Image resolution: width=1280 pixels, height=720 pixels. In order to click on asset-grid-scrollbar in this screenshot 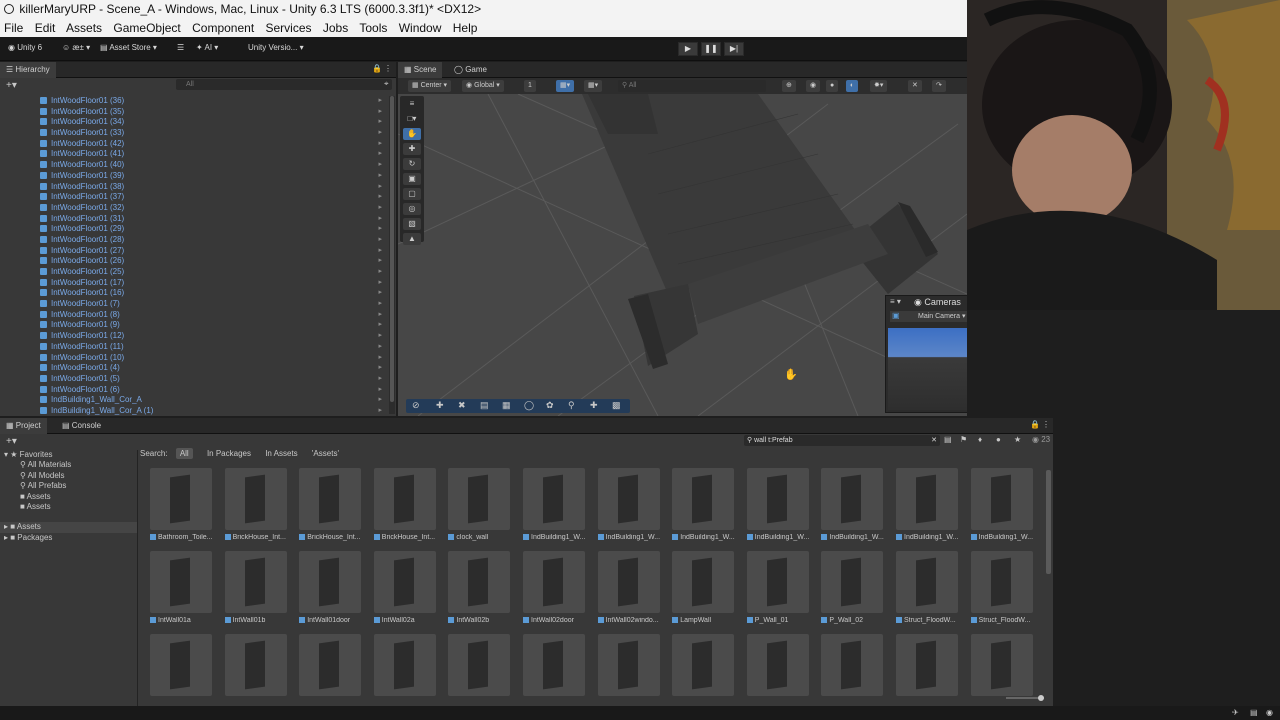, I will do `click(1048, 522)`.